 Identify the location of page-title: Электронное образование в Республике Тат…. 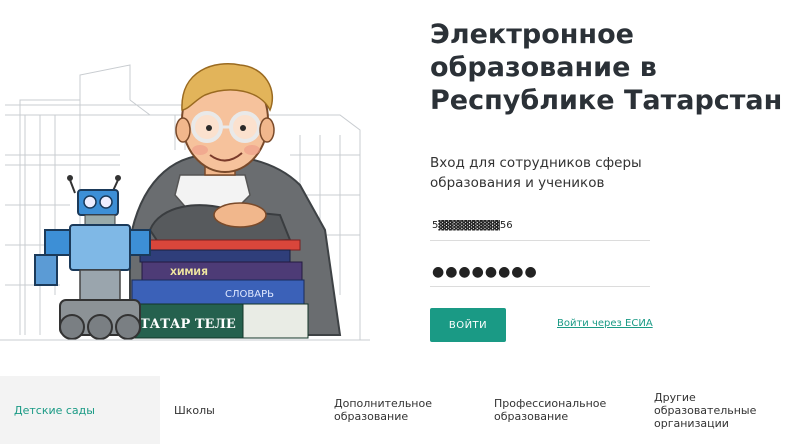
(606, 67).